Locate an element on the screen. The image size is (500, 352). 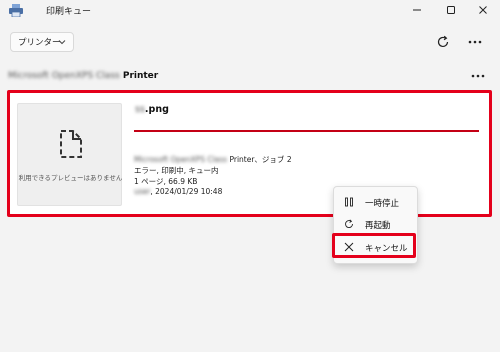
preview-thumbnail: 利用できるプレビューはありません is located at coordinates (69, 154).